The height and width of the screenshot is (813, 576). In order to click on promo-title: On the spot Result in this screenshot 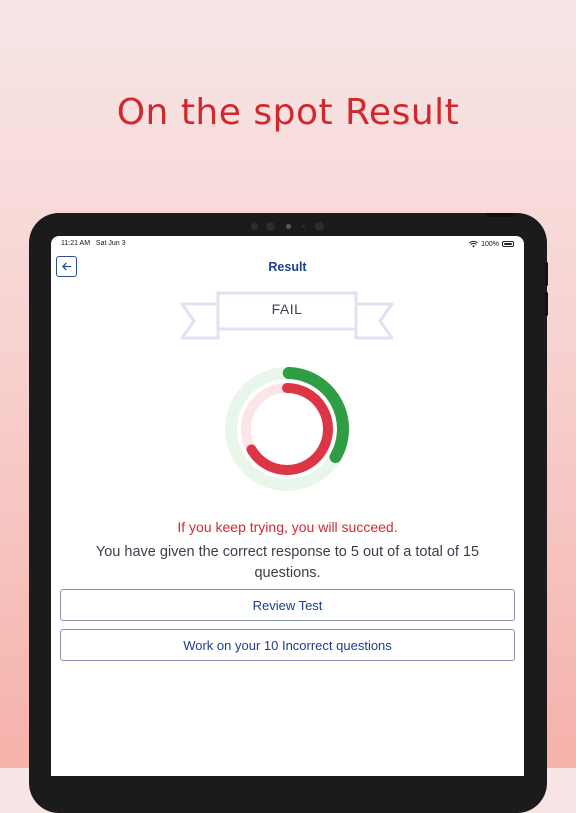, I will do `click(288, 112)`.